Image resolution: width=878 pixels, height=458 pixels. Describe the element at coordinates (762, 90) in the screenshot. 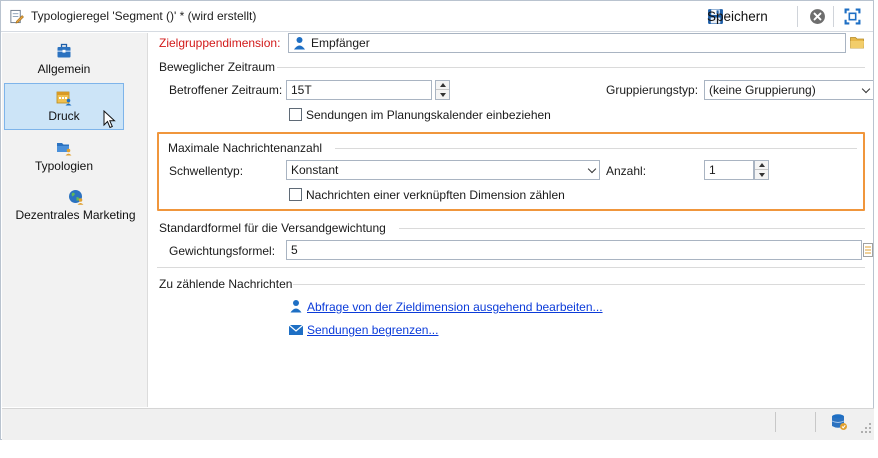

I see `grouping-type-value: (keine Gruppierung)` at that location.